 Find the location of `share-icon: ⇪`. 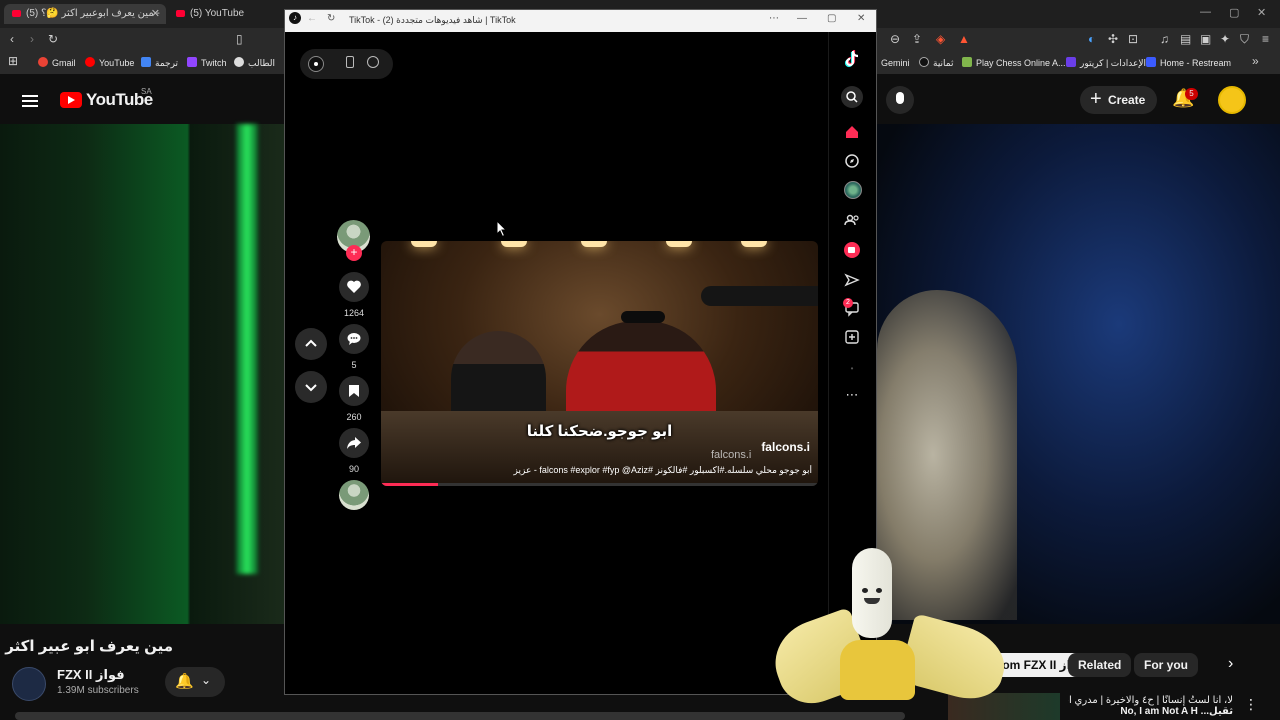

share-icon: ⇪ is located at coordinates (917, 39).